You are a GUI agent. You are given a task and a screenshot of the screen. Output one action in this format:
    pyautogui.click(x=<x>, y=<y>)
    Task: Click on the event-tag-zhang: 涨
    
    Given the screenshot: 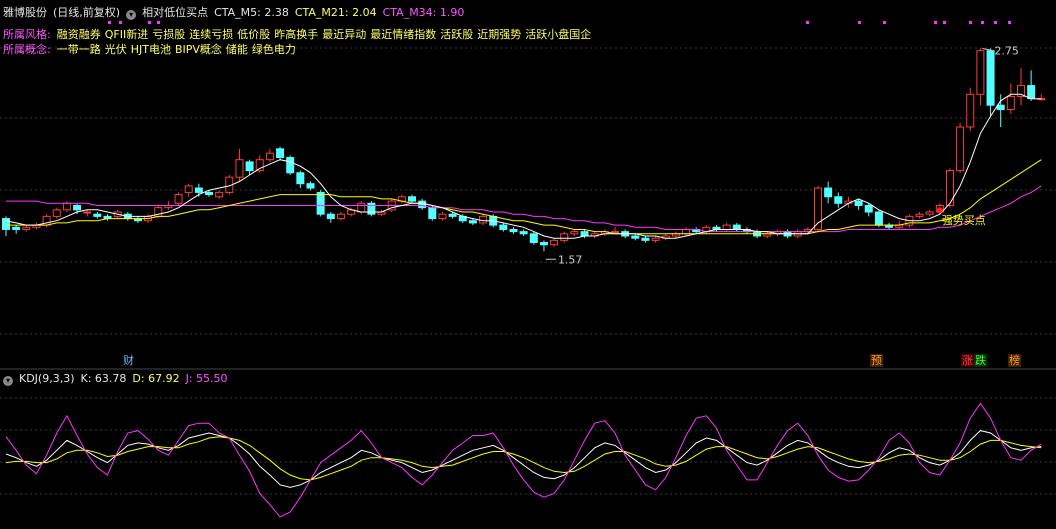 What is the action you would take?
    pyautogui.click(x=967, y=360)
    